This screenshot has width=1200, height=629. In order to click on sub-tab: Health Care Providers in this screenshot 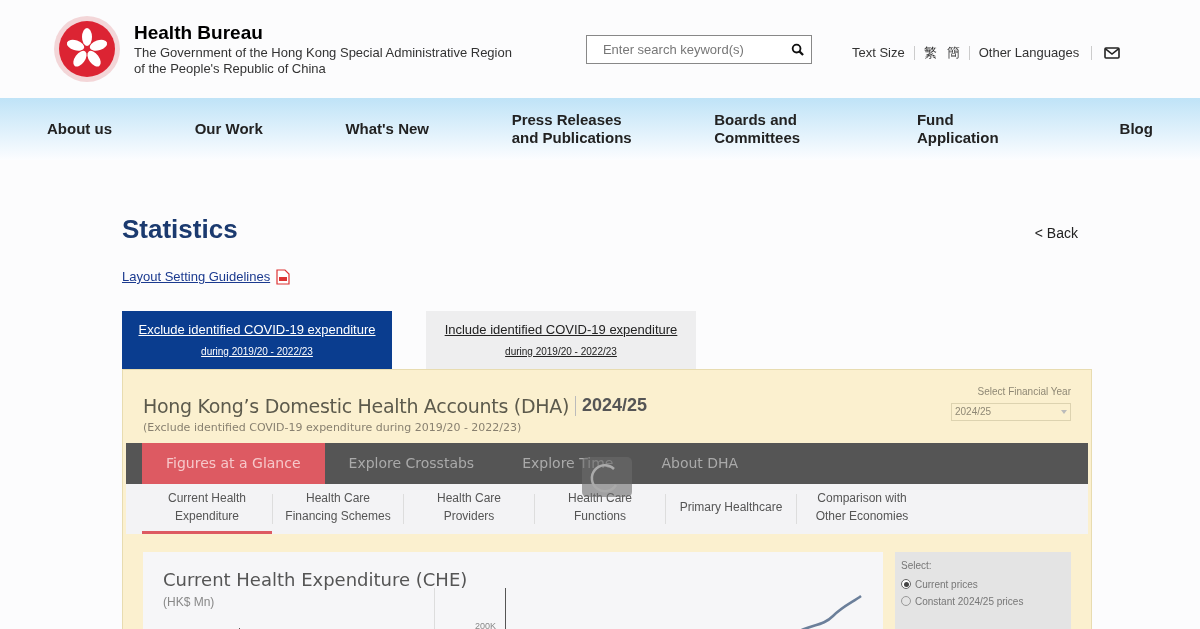, I will do `click(469, 508)`.